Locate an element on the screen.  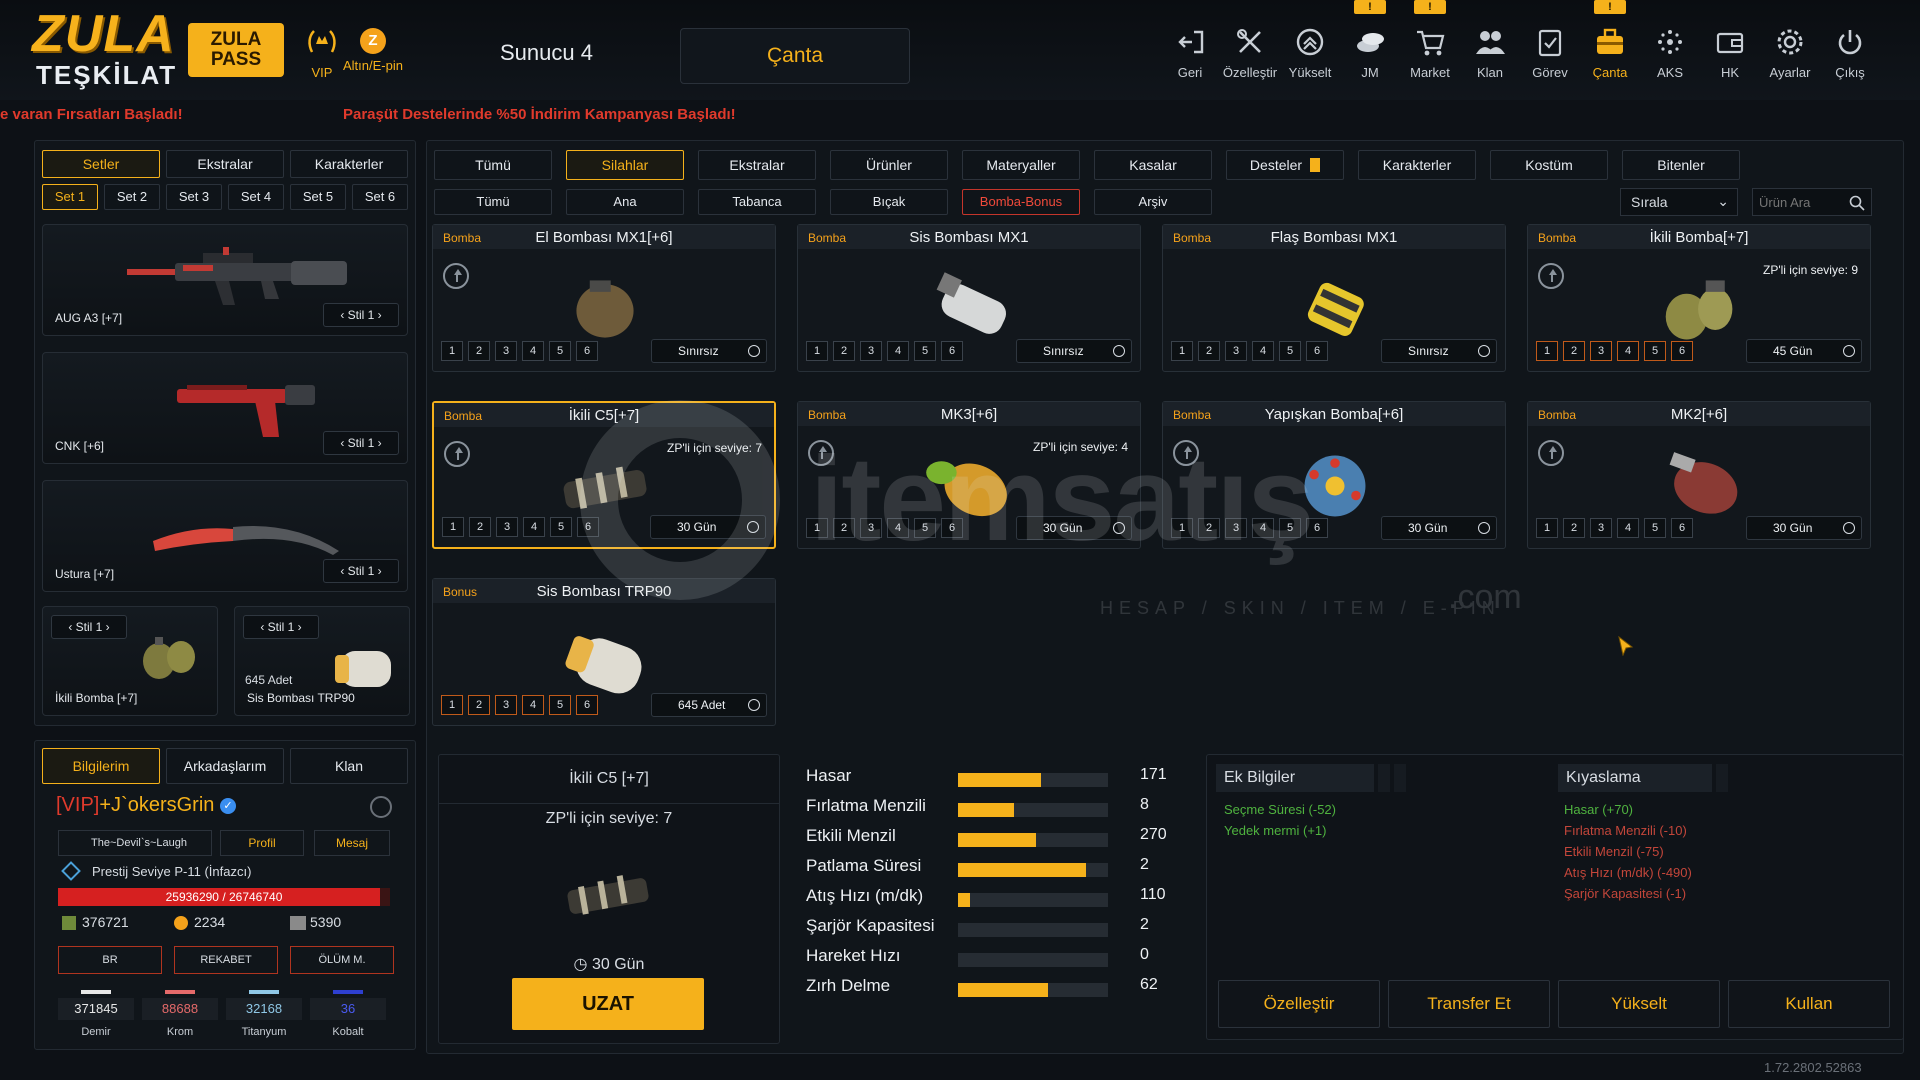
altin-epin-button: Z Altın/E-pin is located at coordinates (373, 49).